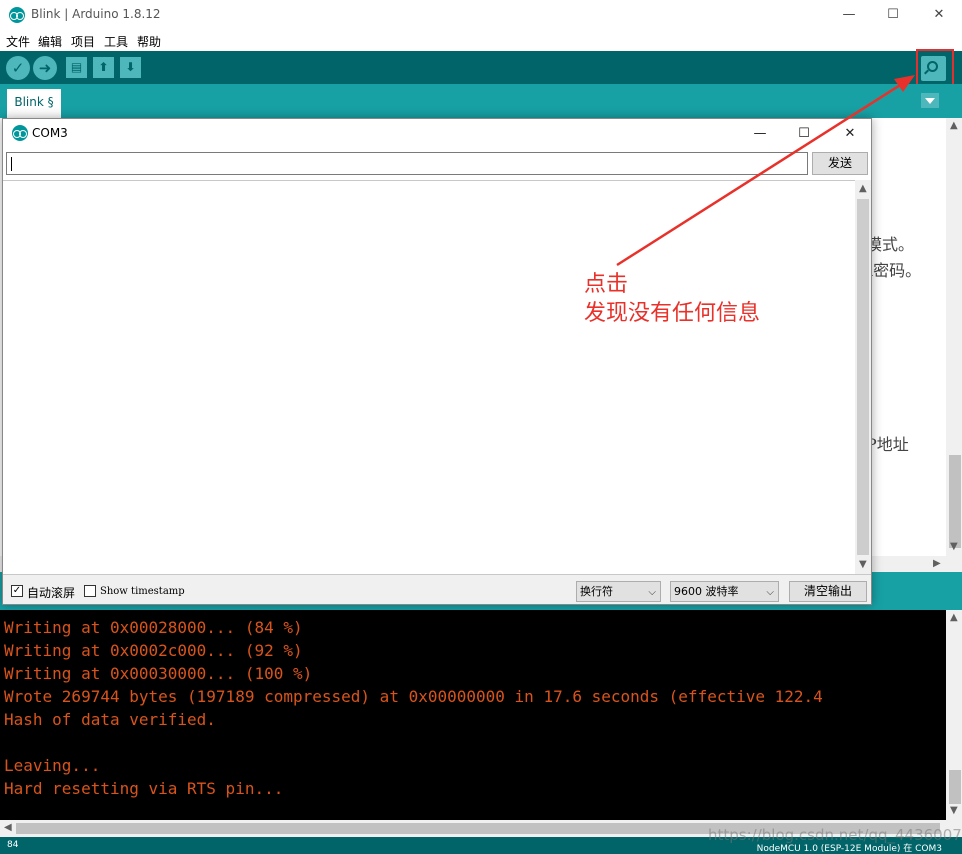 The height and width of the screenshot is (854, 962). Describe the element at coordinates (939, 15) in the screenshot. I see `close-button: ✕` at that location.